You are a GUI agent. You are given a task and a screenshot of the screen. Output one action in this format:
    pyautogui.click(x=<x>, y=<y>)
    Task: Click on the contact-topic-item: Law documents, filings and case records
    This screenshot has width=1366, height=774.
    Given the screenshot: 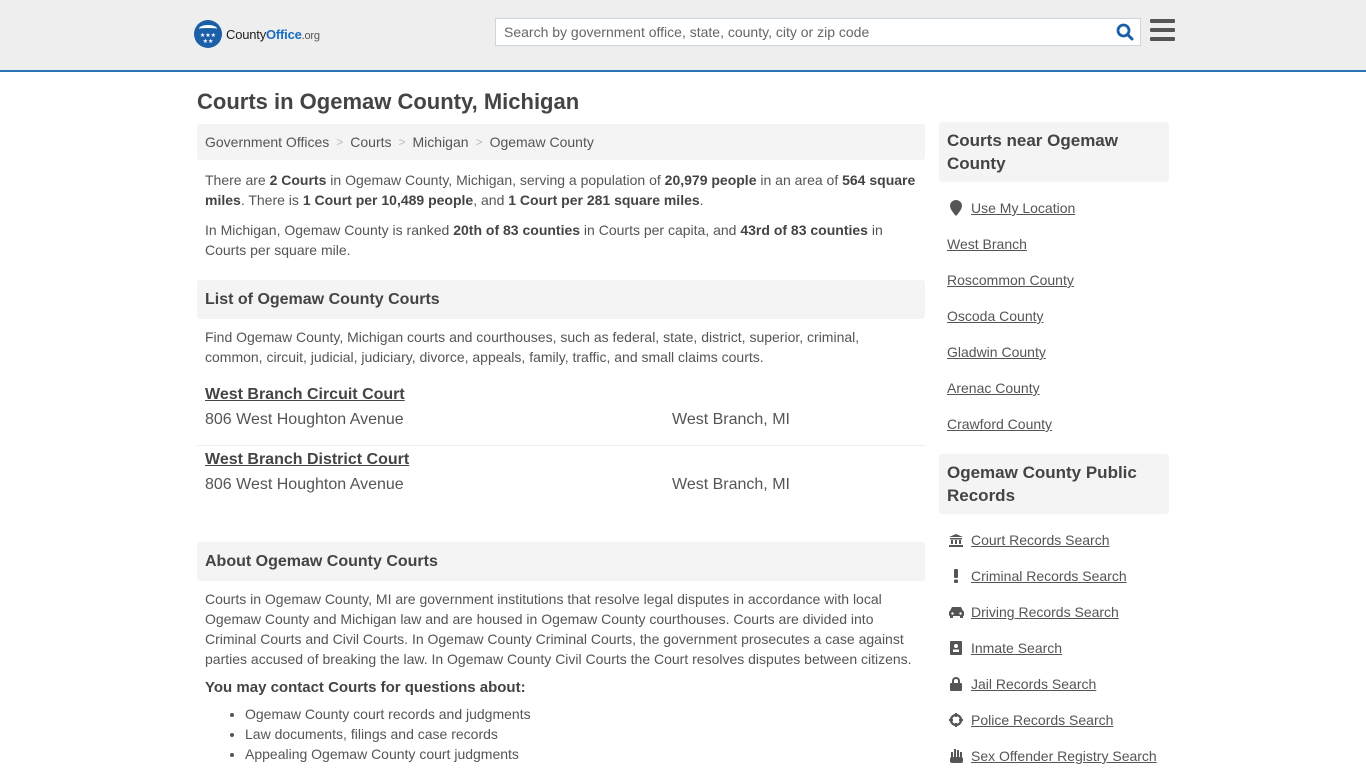 What is the action you would take?
    pyautogui.click(x=585, y=734)
    